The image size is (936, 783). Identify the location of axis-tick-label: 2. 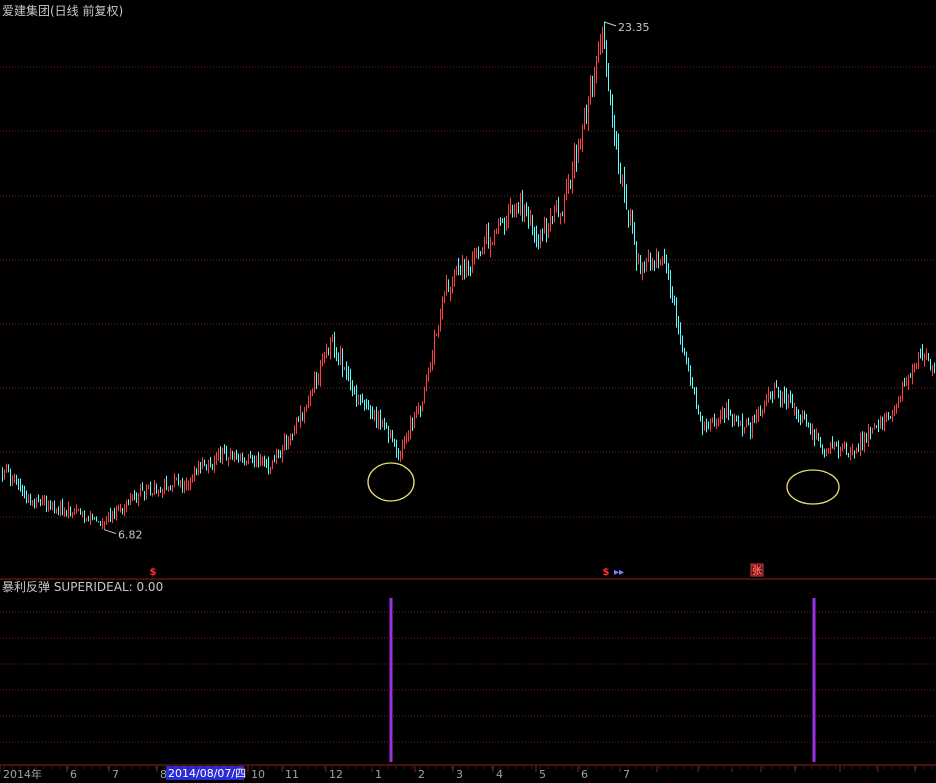
(421, 774).